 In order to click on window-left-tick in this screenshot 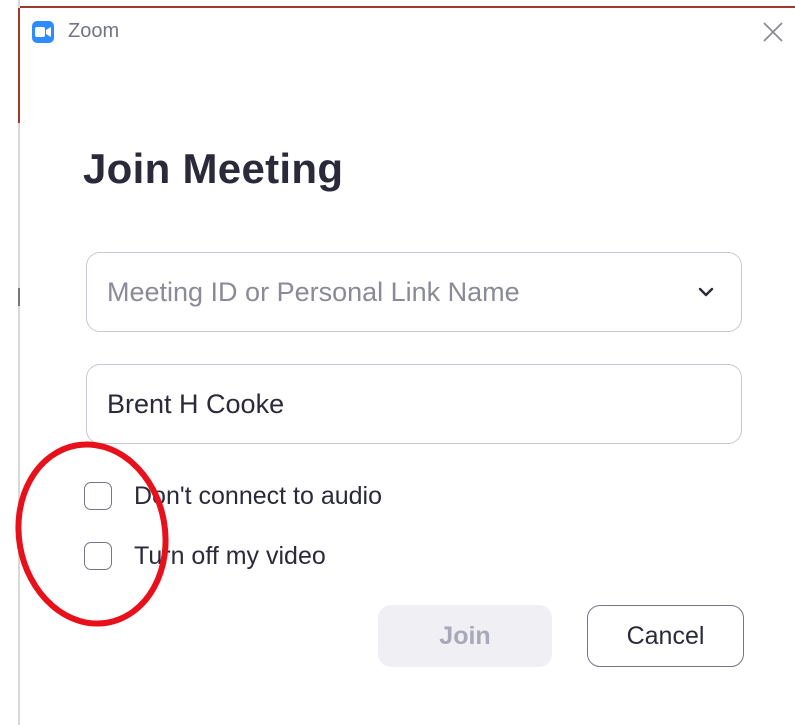, I will do `click(19, 297)`.